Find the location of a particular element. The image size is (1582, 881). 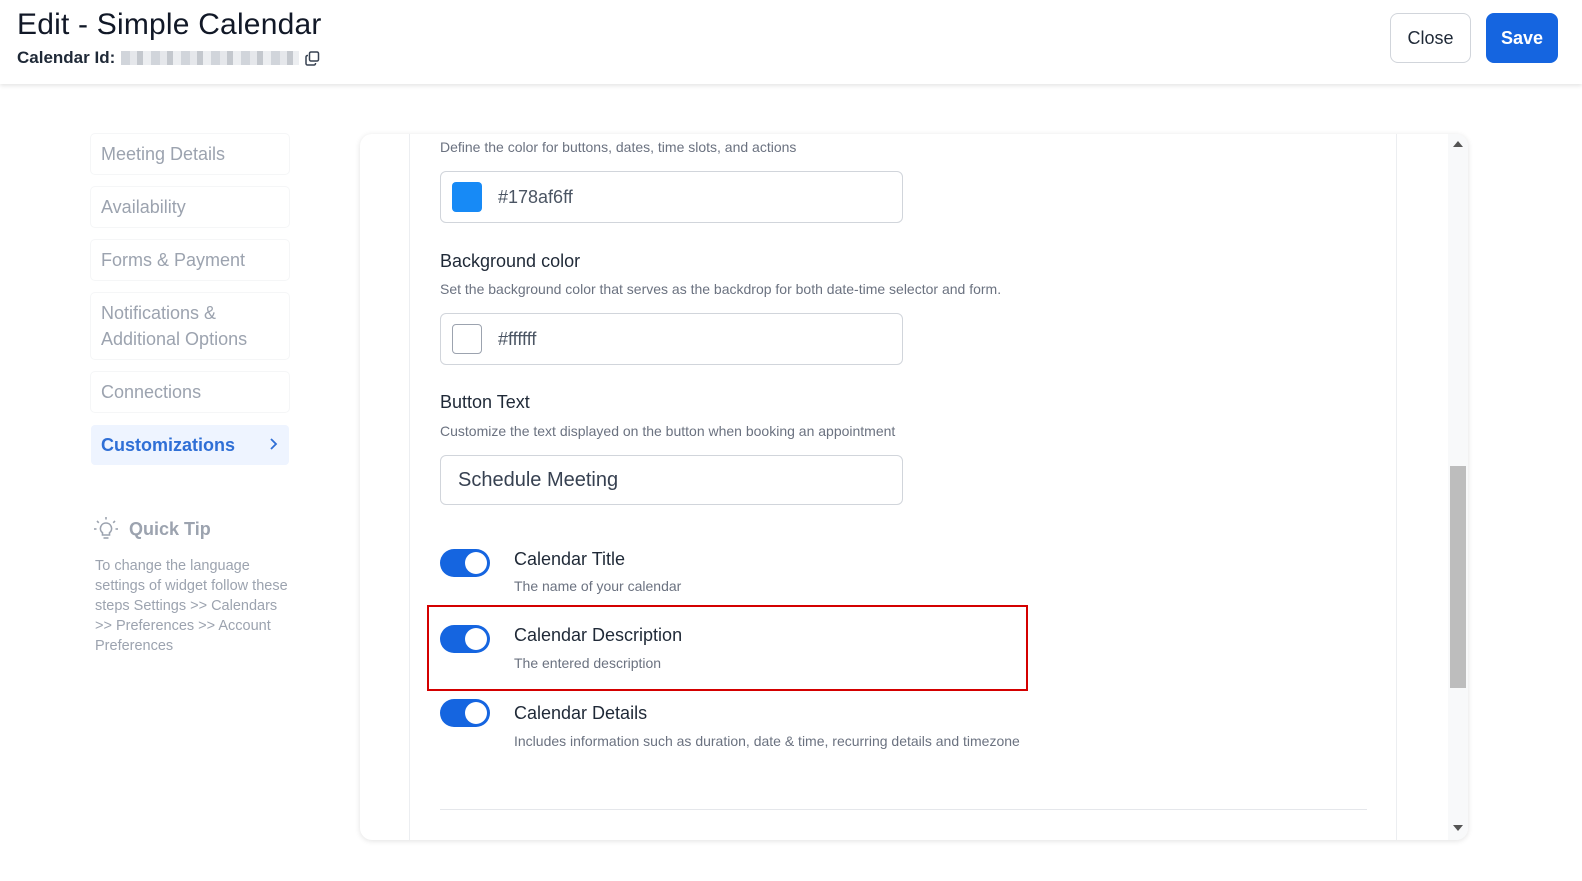

sidebar-item-customizations: Customizations is located at coordinates (190, 445).